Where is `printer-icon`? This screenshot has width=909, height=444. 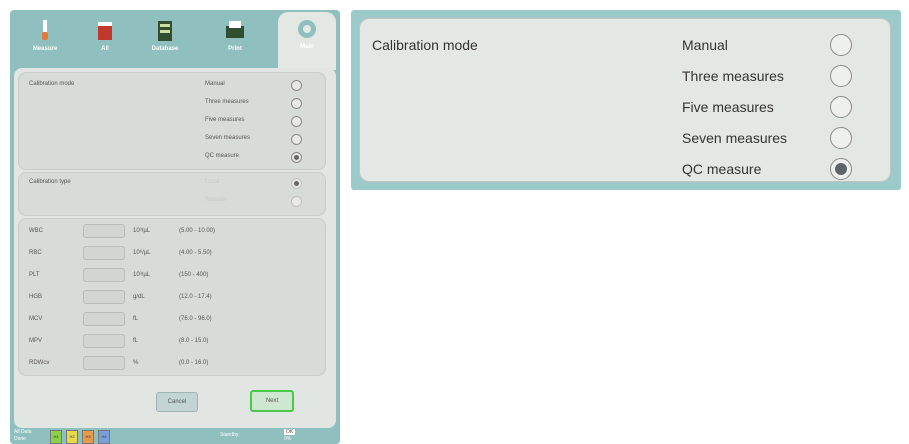
printer-icon is located at coordinates (235, 29).